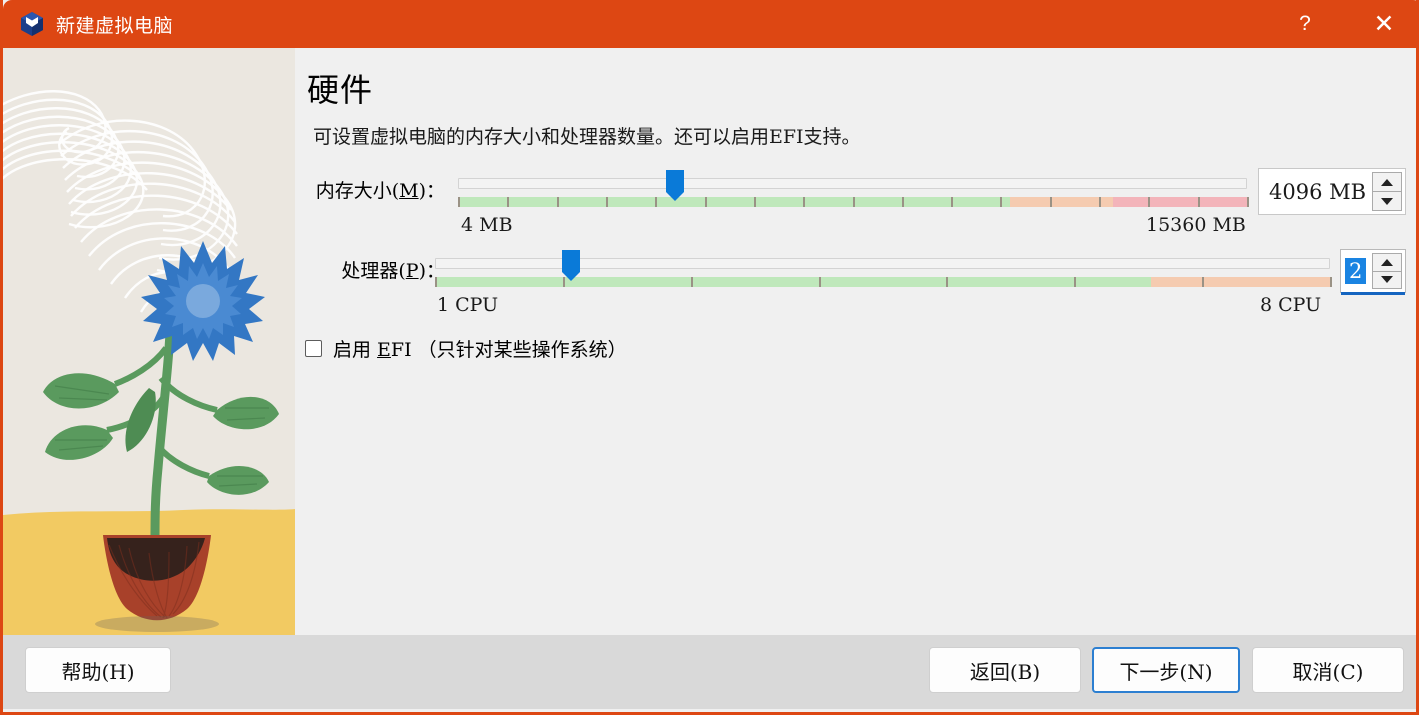  I want to click on help-titlebar-button: ?, so click(1305, 24).